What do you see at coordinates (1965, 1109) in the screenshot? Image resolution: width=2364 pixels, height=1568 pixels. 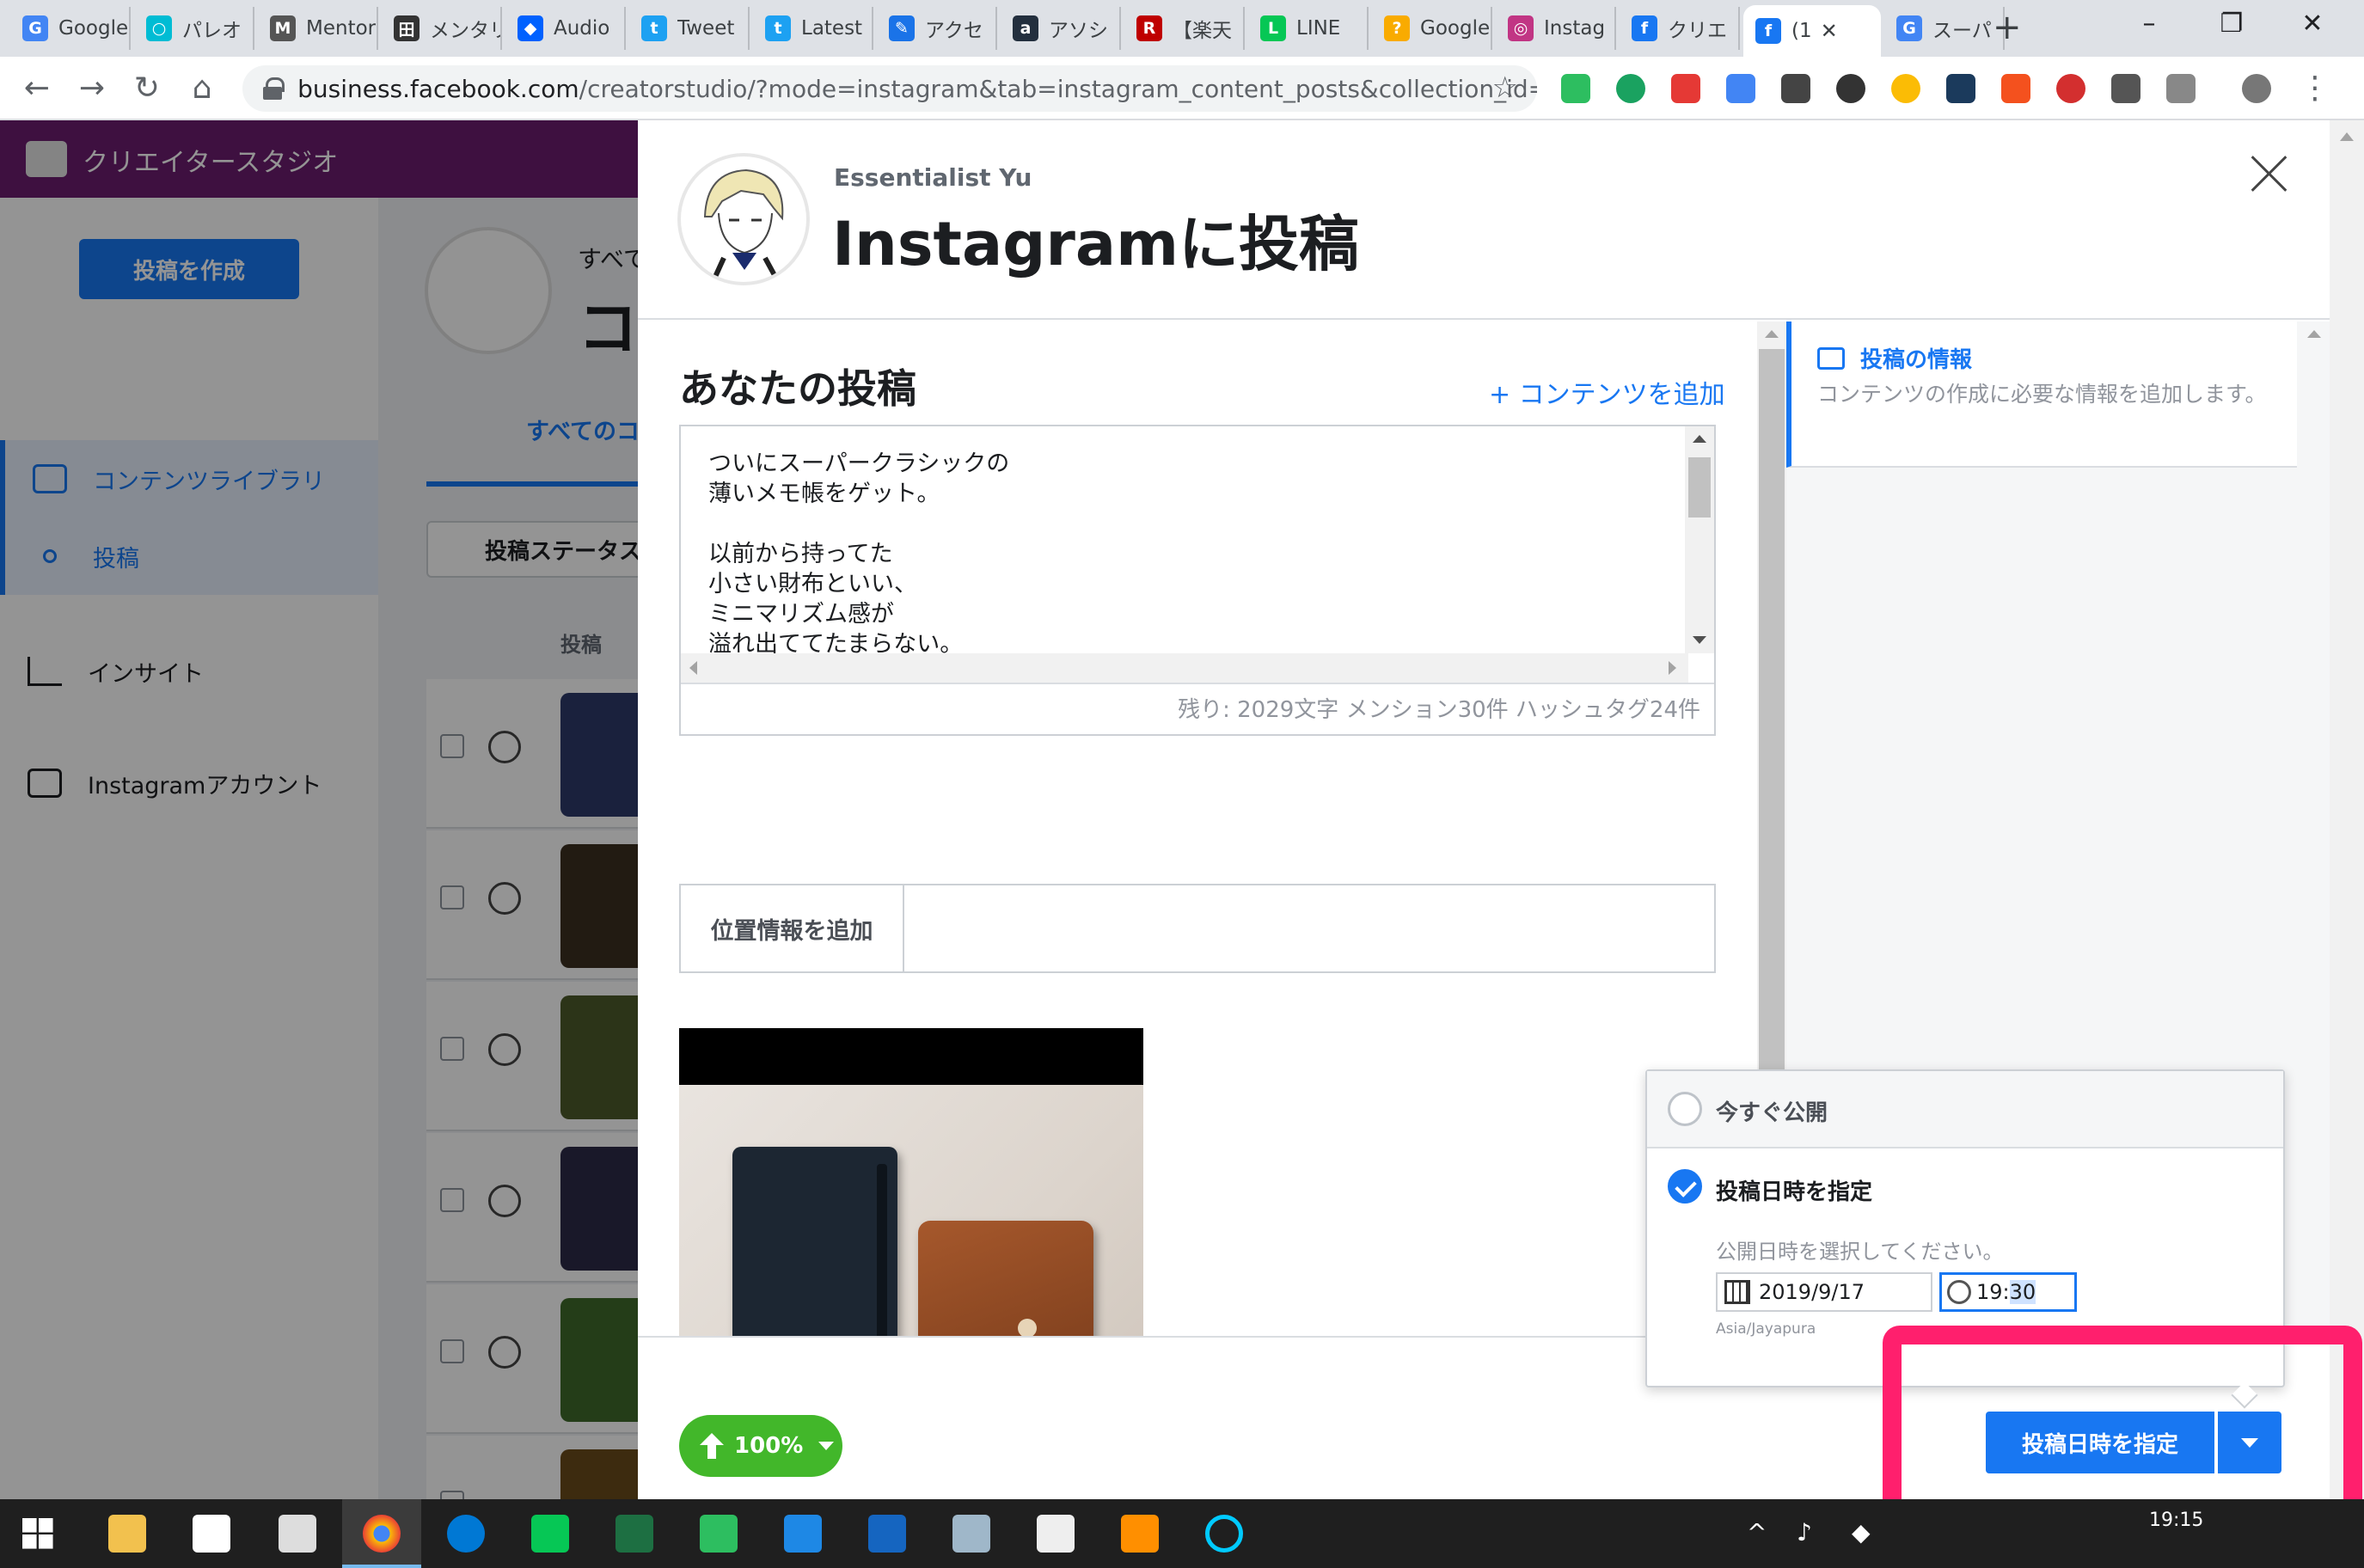 I see `publish-now-row: 今すぐ公開` at bounding box center [1965, 1109].